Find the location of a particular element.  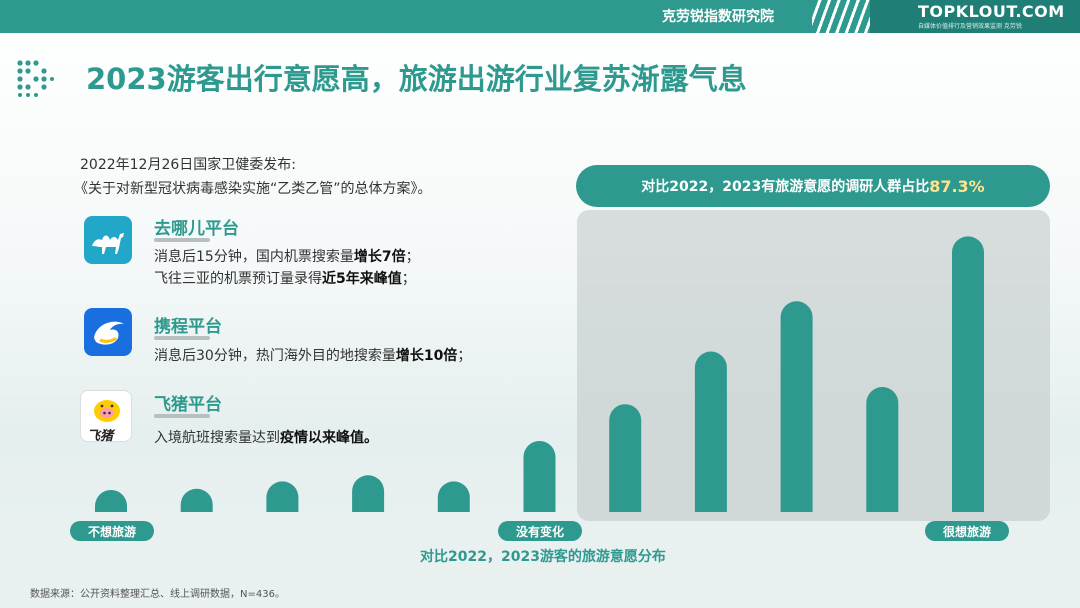

axis-label-middle: 没有变化 is located at coordinates (540, 531).